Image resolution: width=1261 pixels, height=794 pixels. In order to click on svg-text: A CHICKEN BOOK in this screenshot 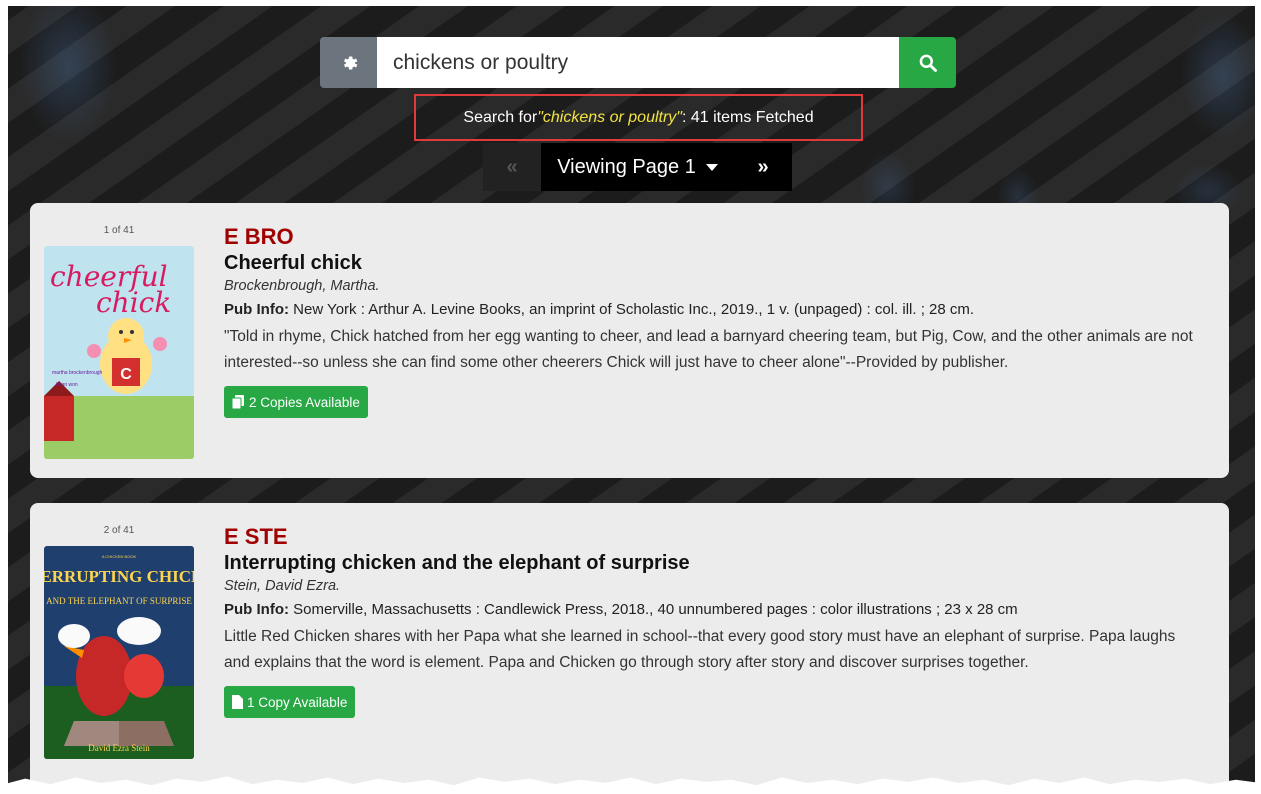, I will do `click(119, 556)`.